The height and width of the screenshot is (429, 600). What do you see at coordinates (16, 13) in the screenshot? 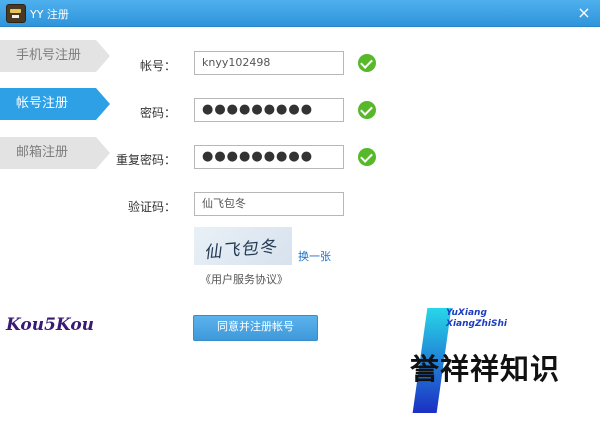
I see `app-logo-icon` at bounding box center [16, 13].